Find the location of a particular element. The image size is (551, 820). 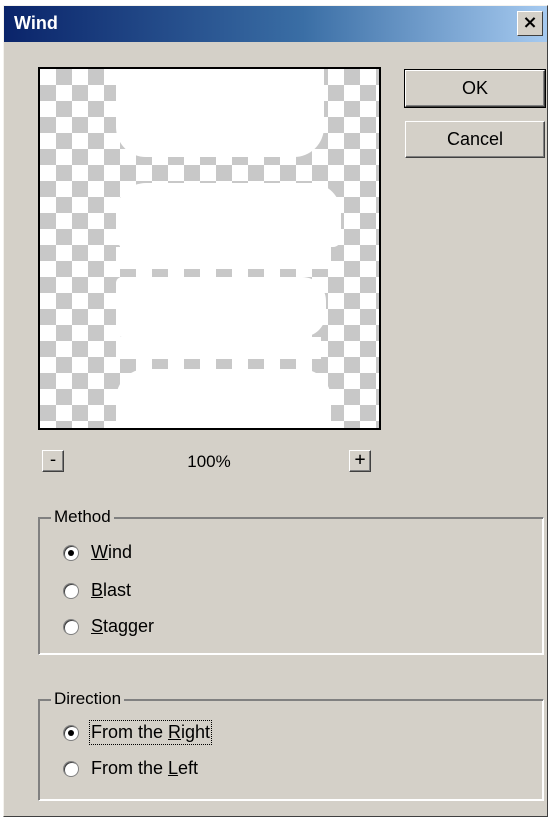

zoom-out-button: - is located at coordinates (53, 461).